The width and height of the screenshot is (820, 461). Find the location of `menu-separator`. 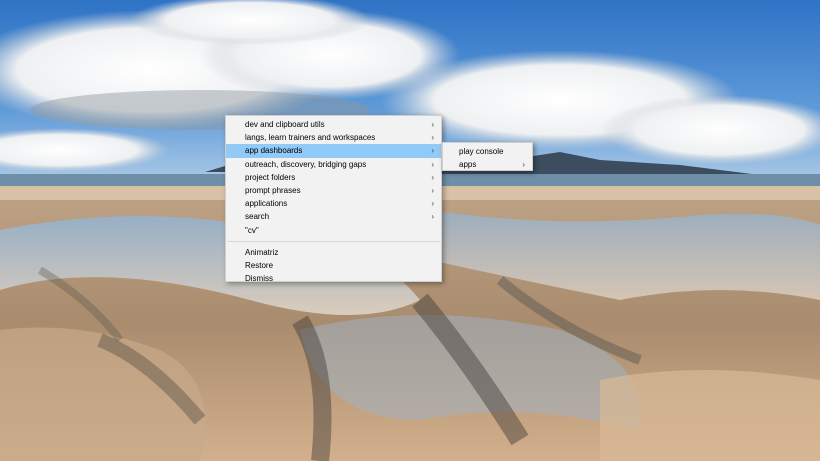

menu-separator is located at coordinates (333, 241).